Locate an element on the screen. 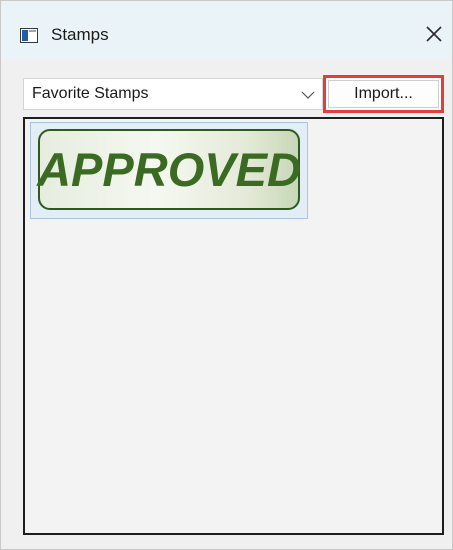 The image size is (453, 550). chevron-down-icon is located at coordinates (308, 95).